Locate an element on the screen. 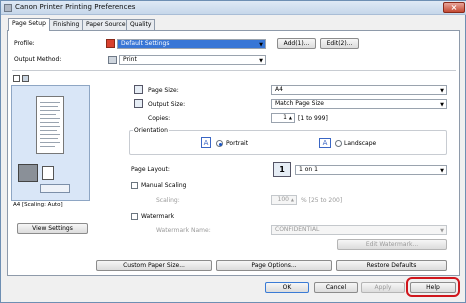 Image resolution: width=466 pixels, height=303 pixels. scaling-value: 100 is located at coordinates (283, 199).